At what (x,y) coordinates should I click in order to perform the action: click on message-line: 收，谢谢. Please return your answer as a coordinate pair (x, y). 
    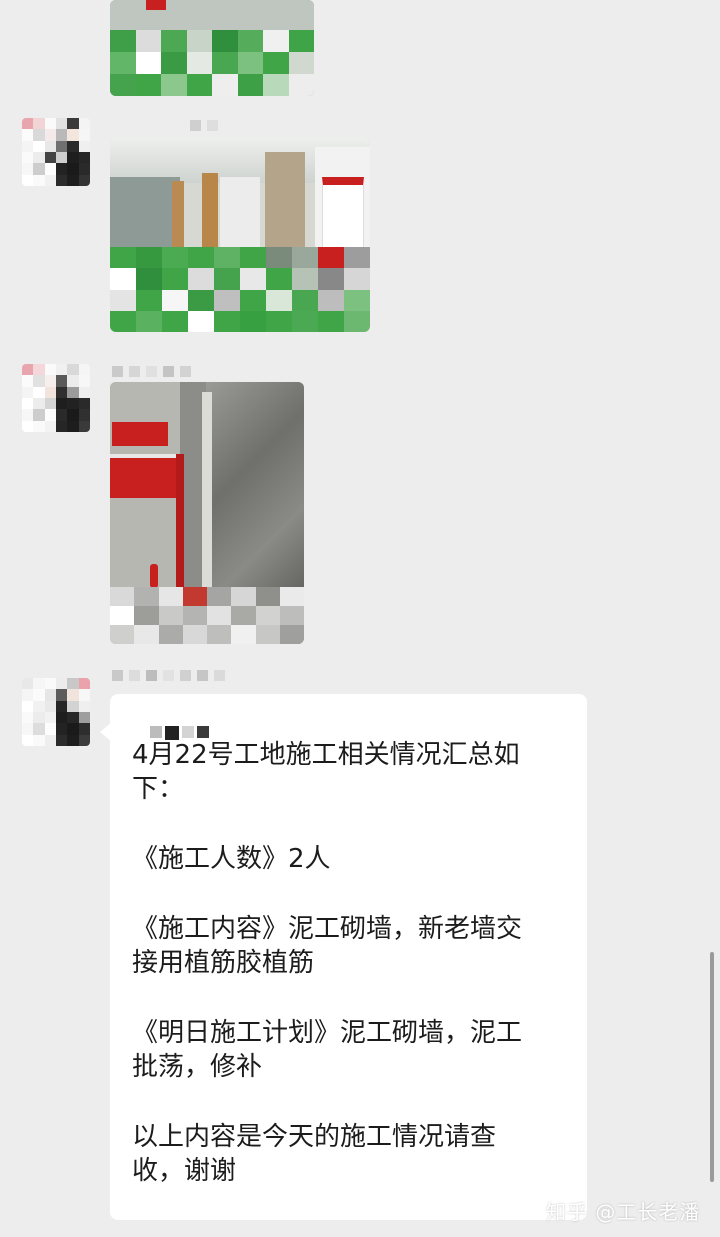
    Looking at the image, I should click on (184, 1171).